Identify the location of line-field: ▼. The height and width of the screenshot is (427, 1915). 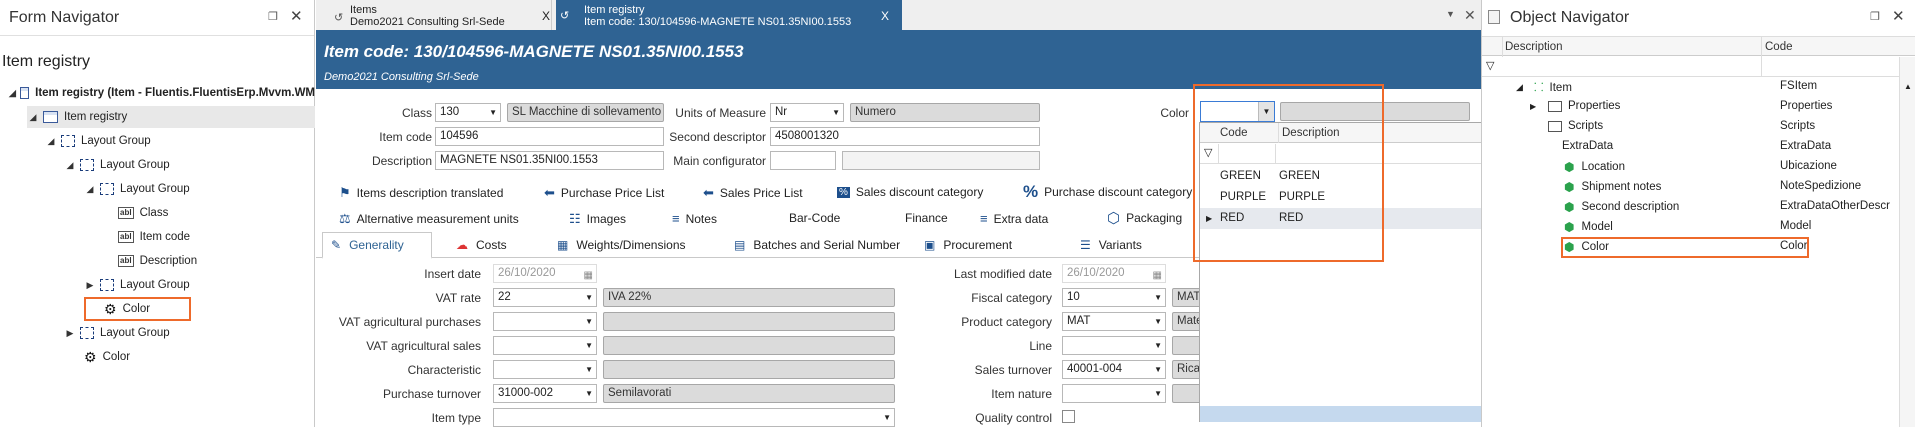
(1114, 345).